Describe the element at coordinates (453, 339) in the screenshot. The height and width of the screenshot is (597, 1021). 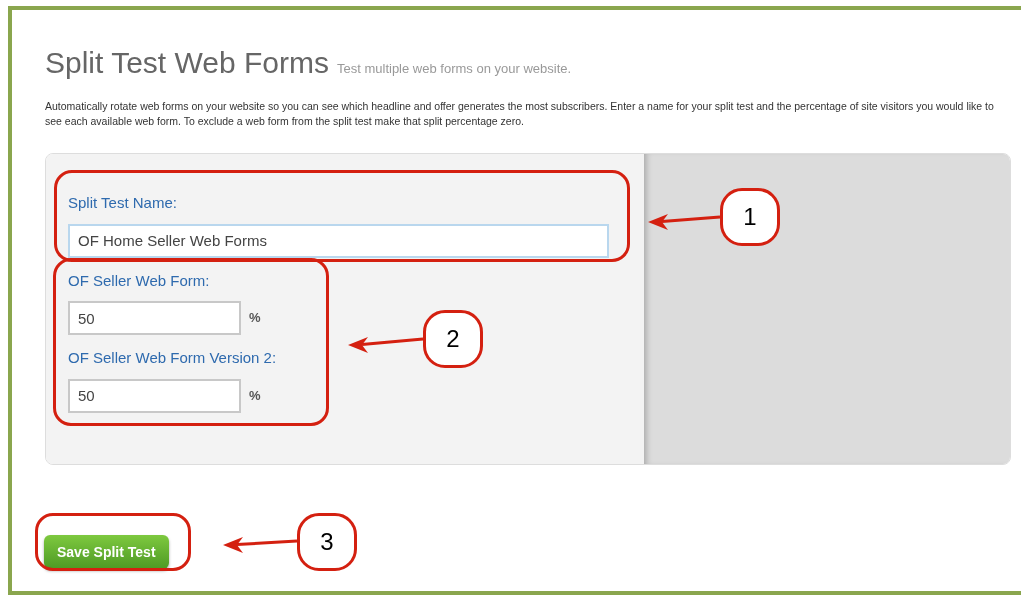
I see `callout-number: 2` at that location.